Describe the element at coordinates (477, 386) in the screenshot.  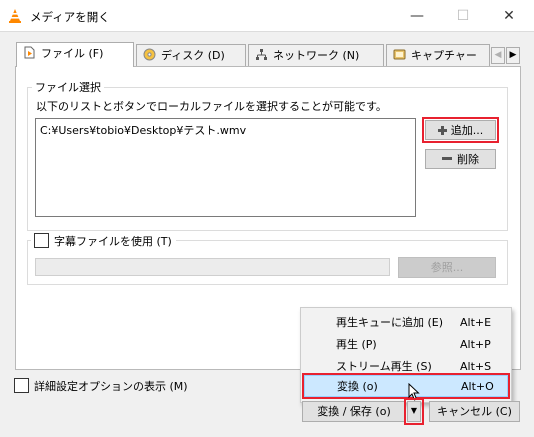
I see `menu-item-convert-shortcut: Alt+O` at that location.